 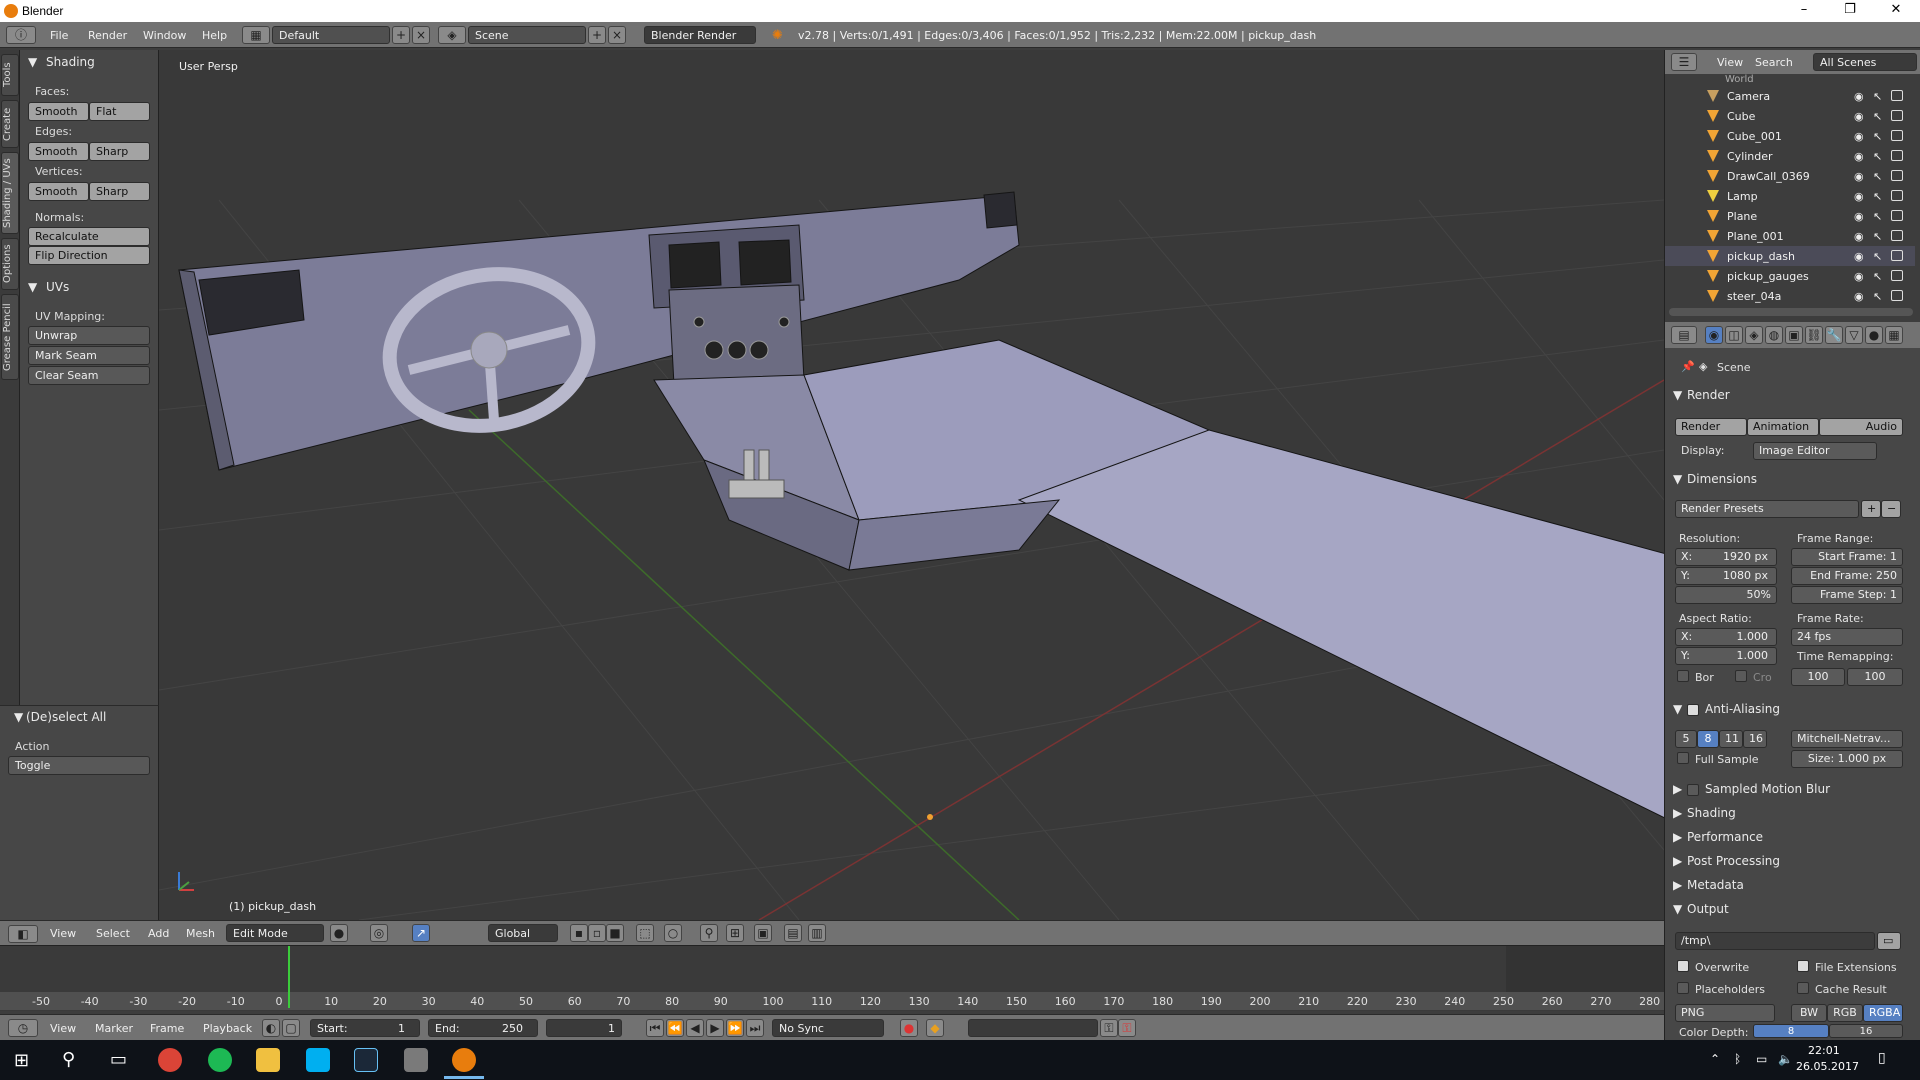 I want to click on layers-tab-icon: ◫, so click(x=1734, y=335).